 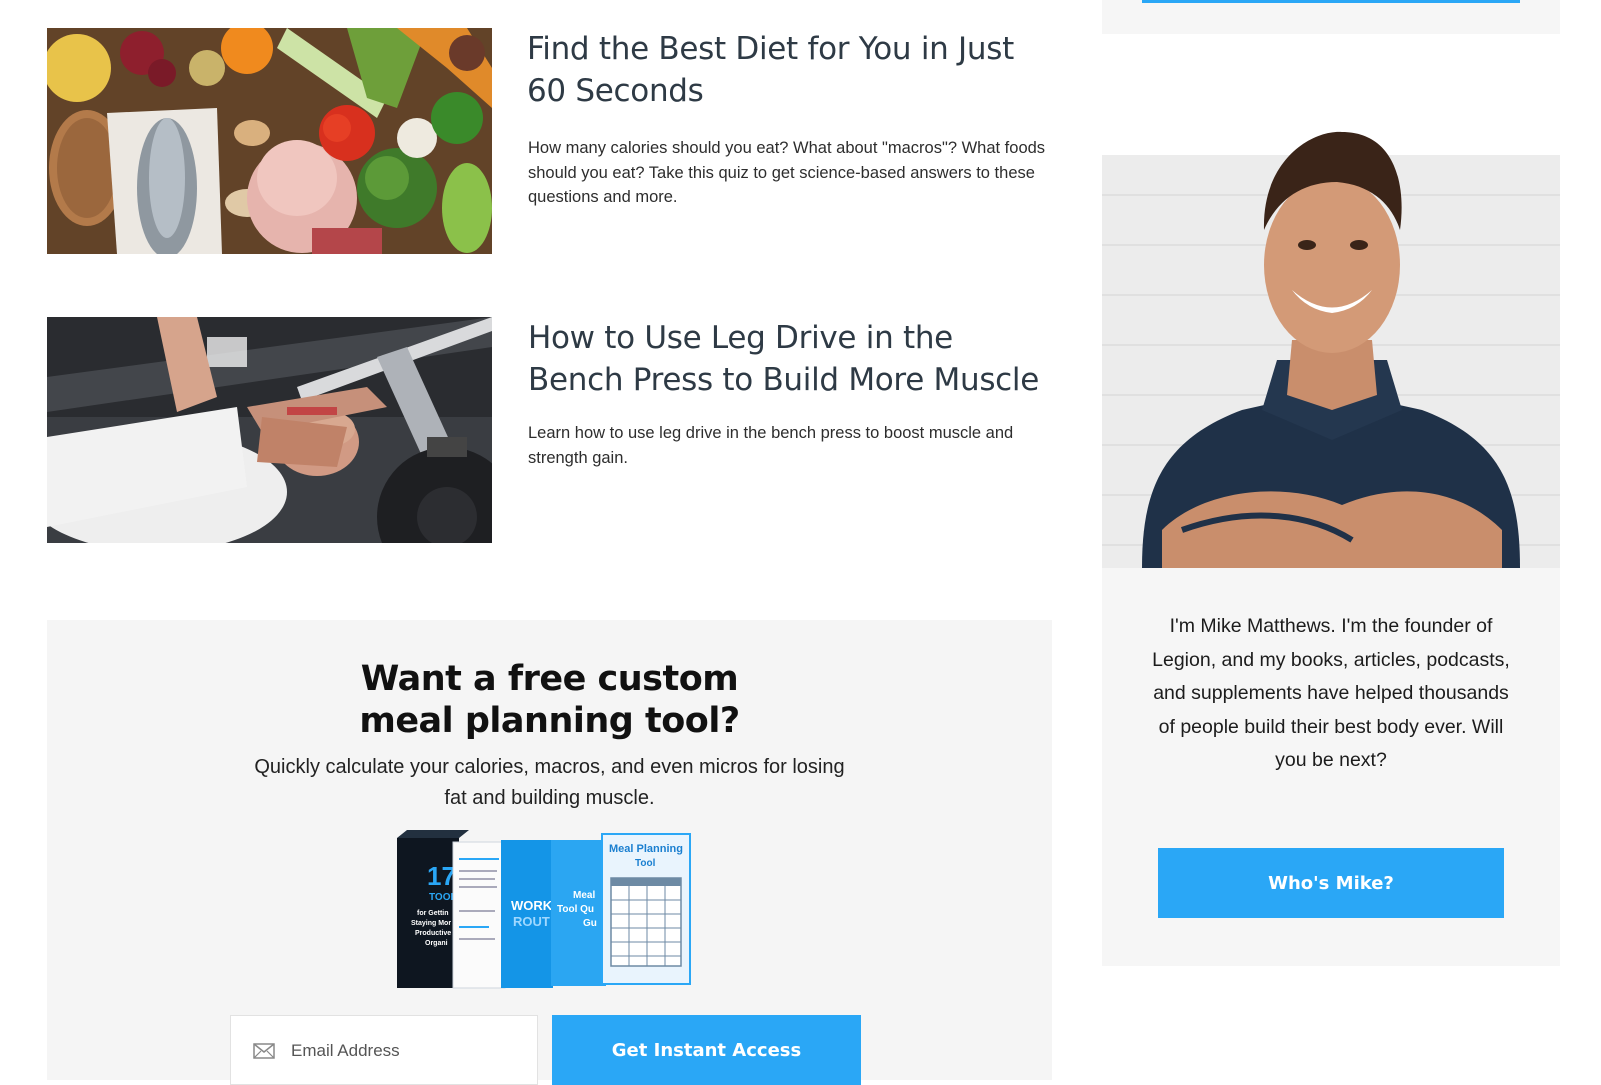 I want to click on sidebar-top-accent-line, so click(x=1331, y=1).